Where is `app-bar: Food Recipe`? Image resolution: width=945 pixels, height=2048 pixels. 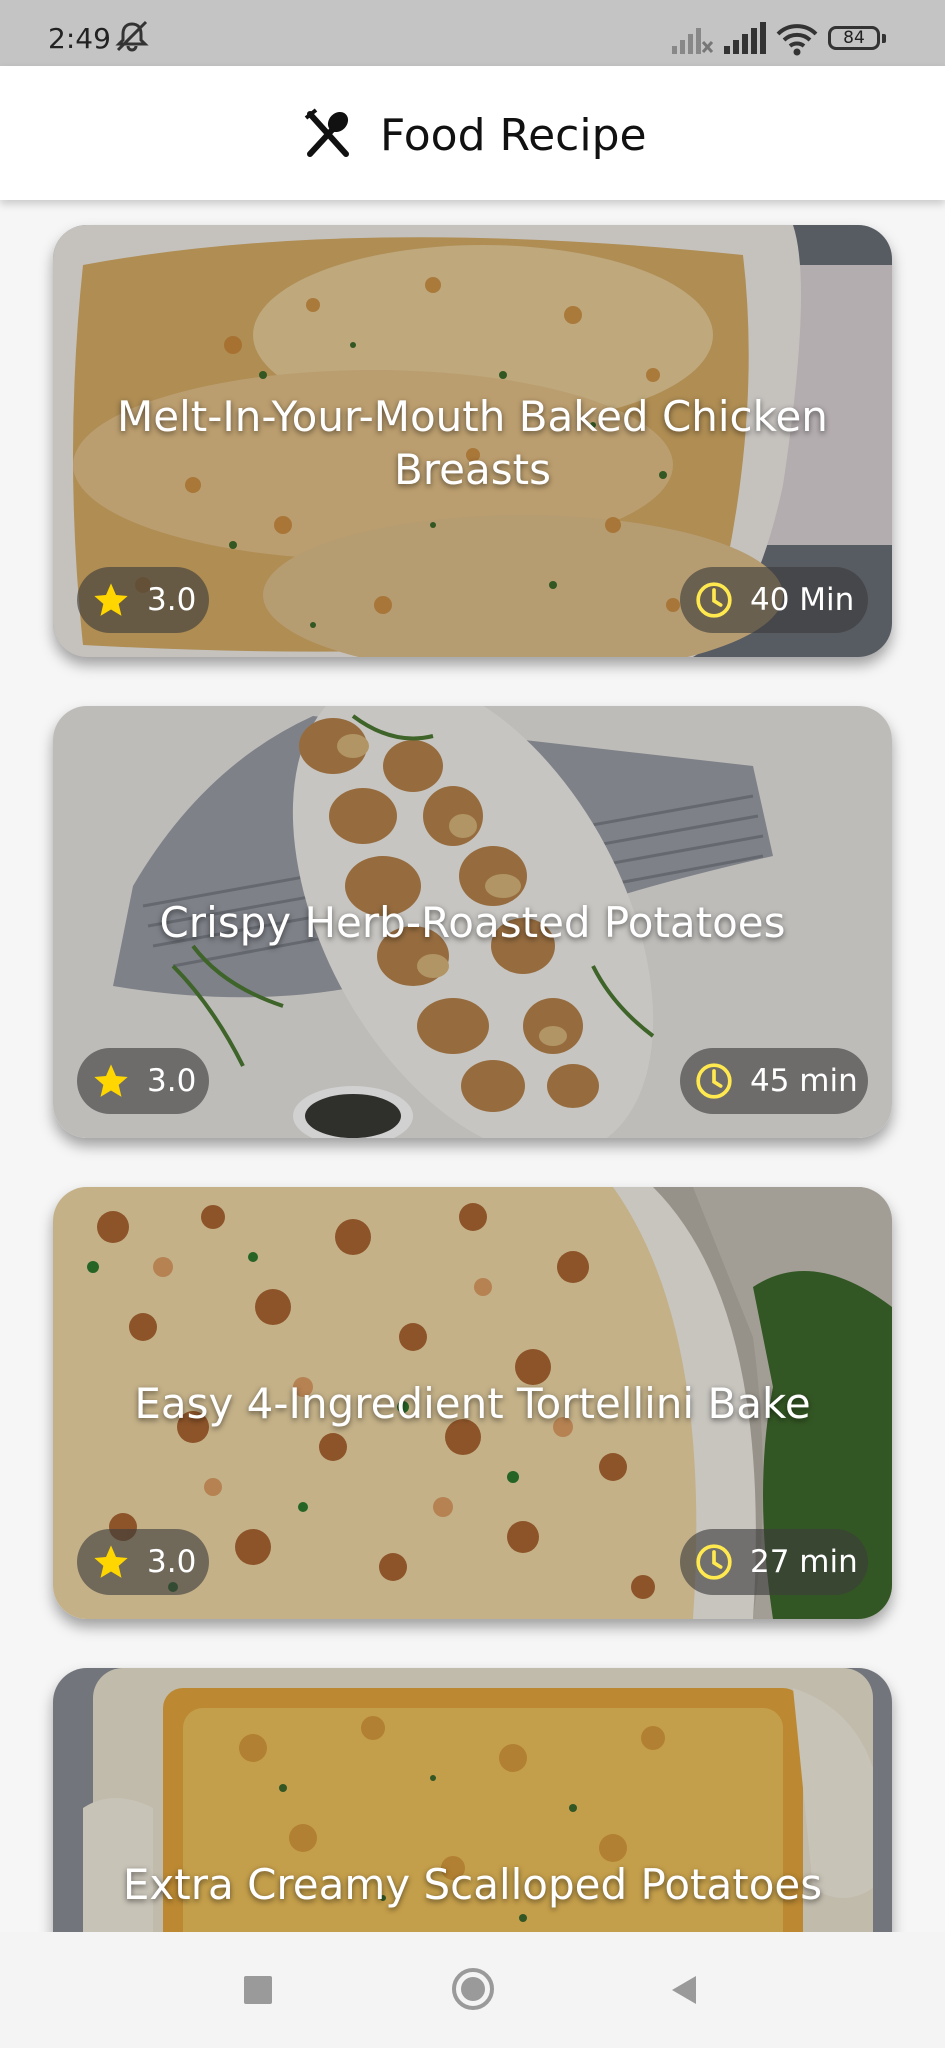
app-bar: Food Recipe is located at coordinates (472, 133).